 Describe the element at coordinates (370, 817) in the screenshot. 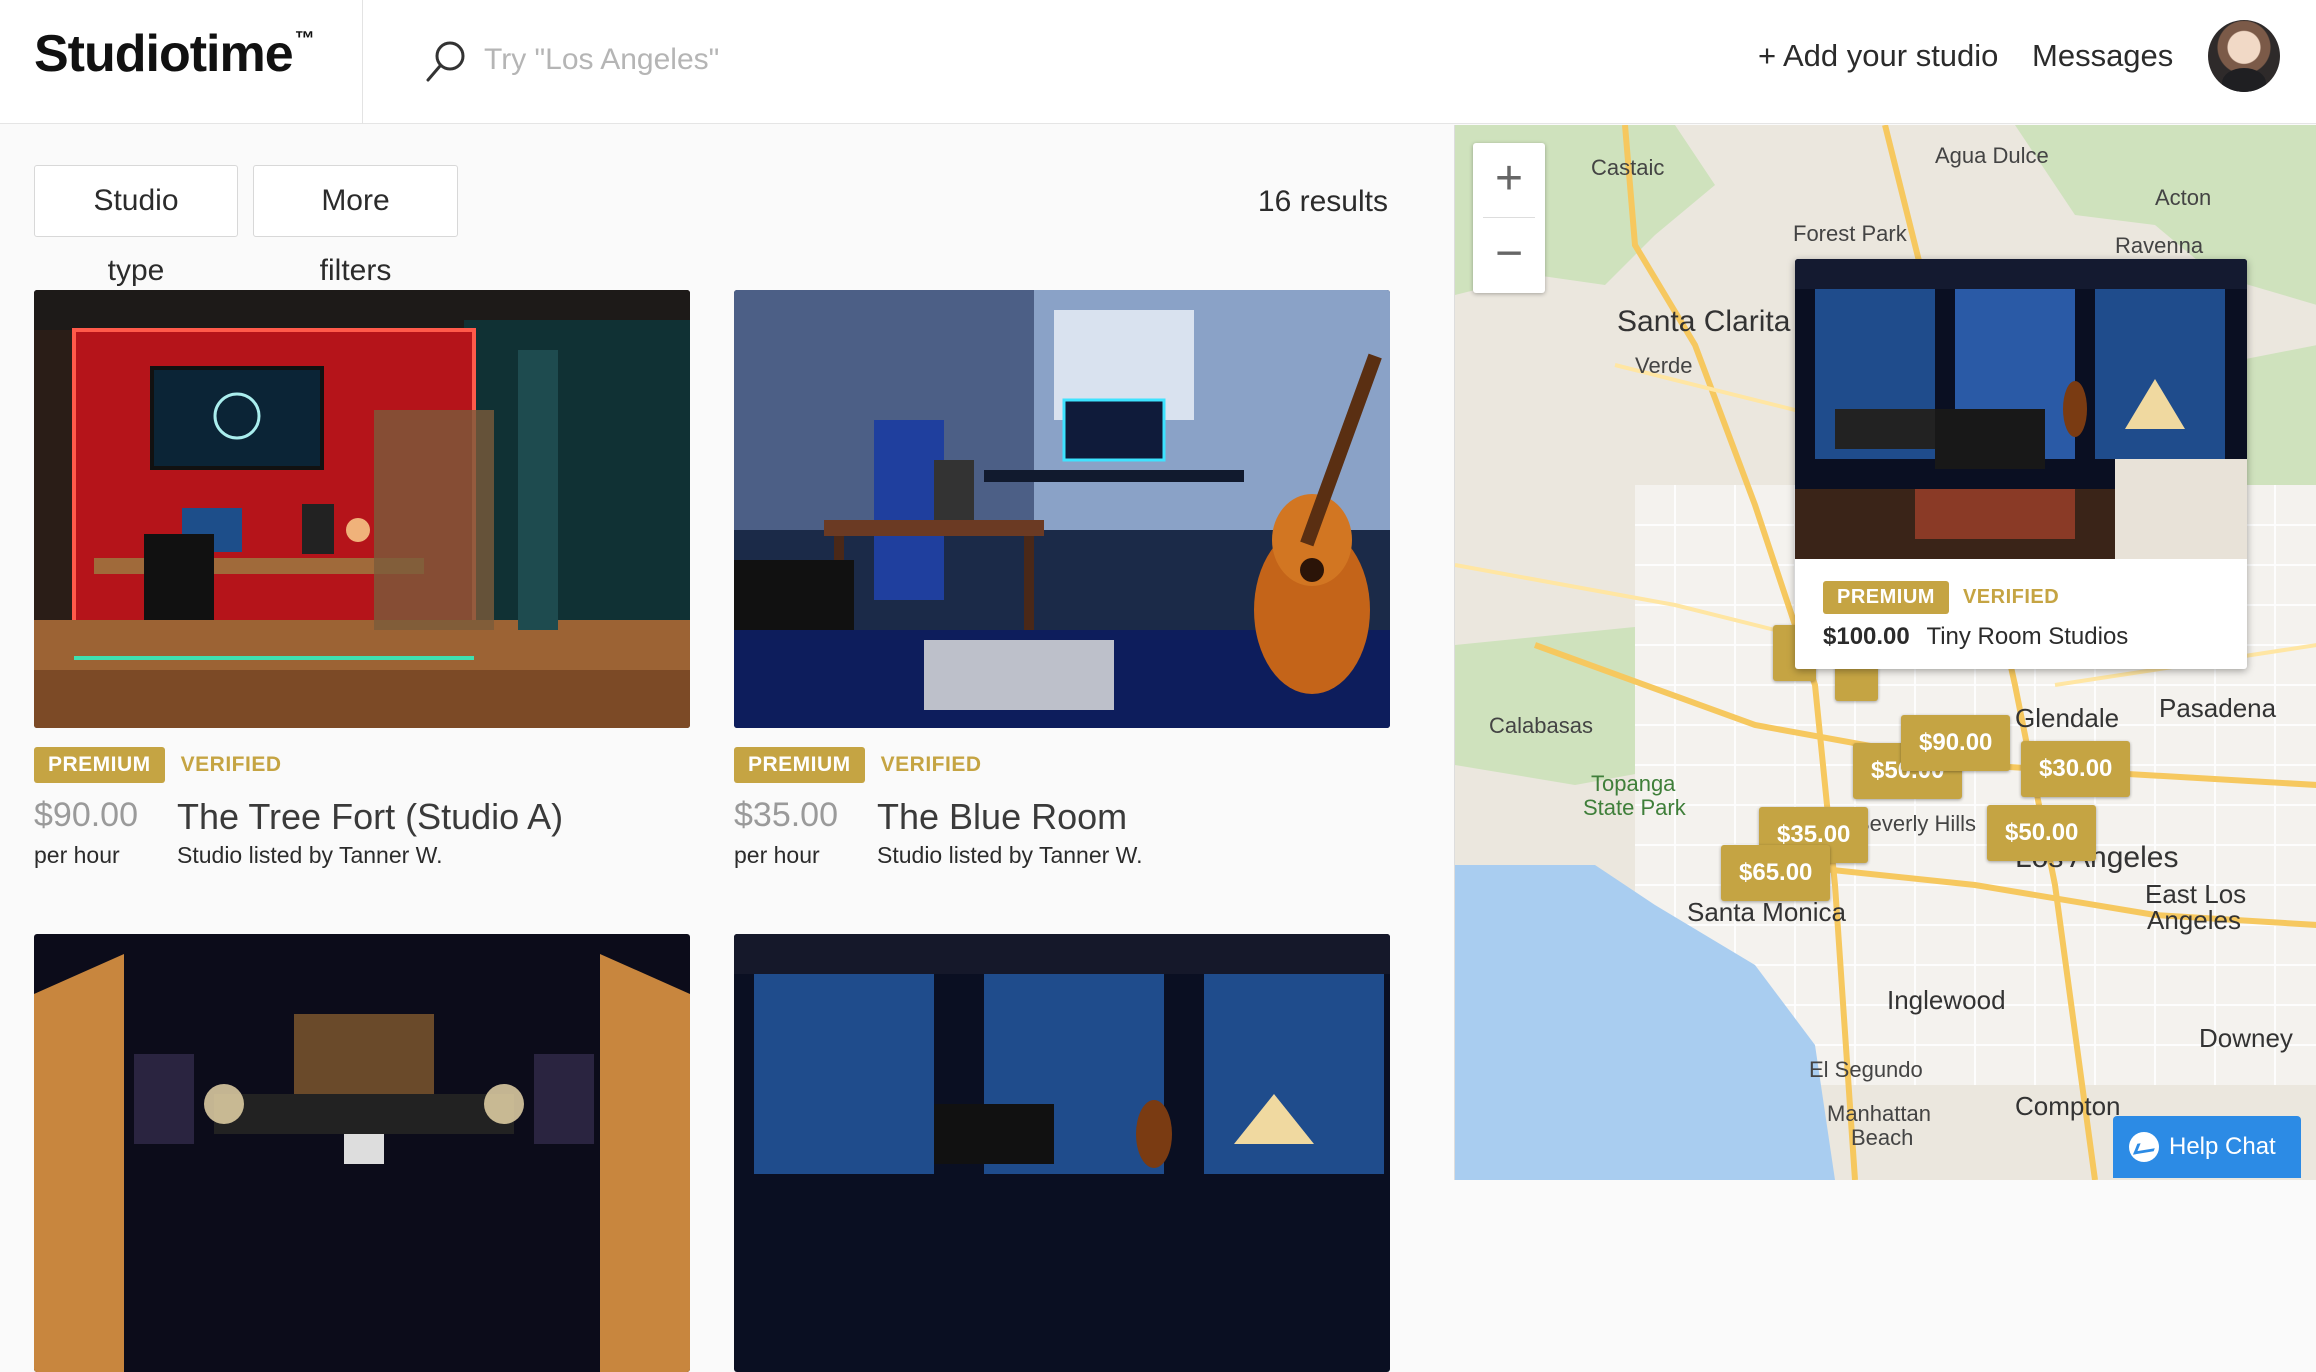

I see `listing-title: The Tree Fort (Studio A)` at that location.